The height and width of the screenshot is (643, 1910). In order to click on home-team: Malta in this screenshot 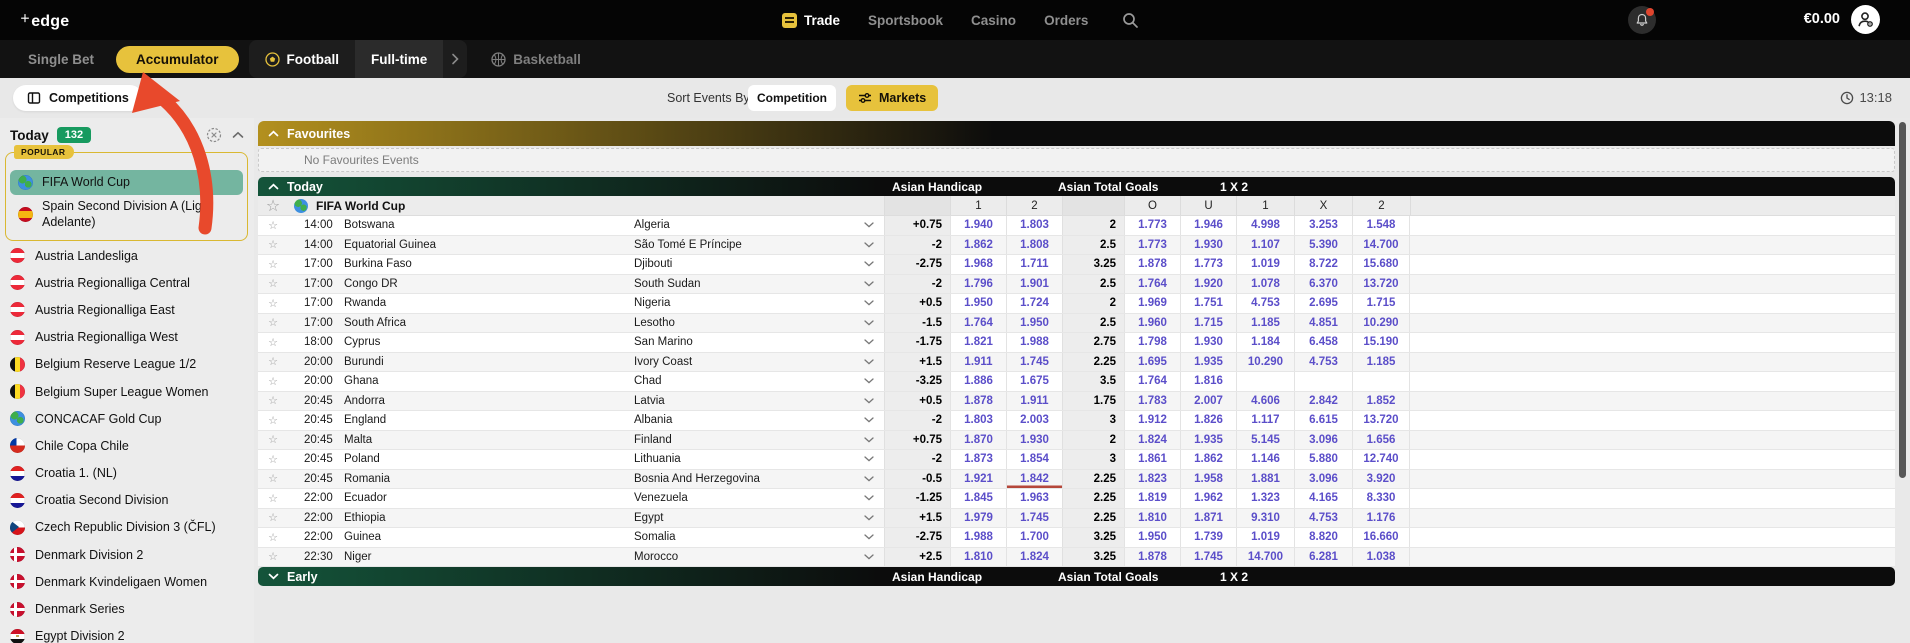, I will do `click(489, 440)`.